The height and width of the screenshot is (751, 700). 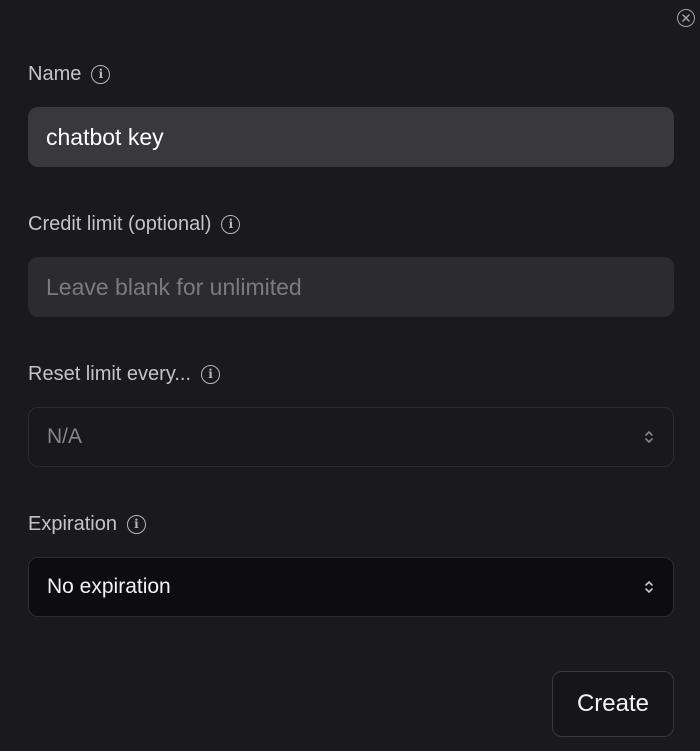 I want to click on expiration-label-text: Expiration, so click(x=72, y=523).